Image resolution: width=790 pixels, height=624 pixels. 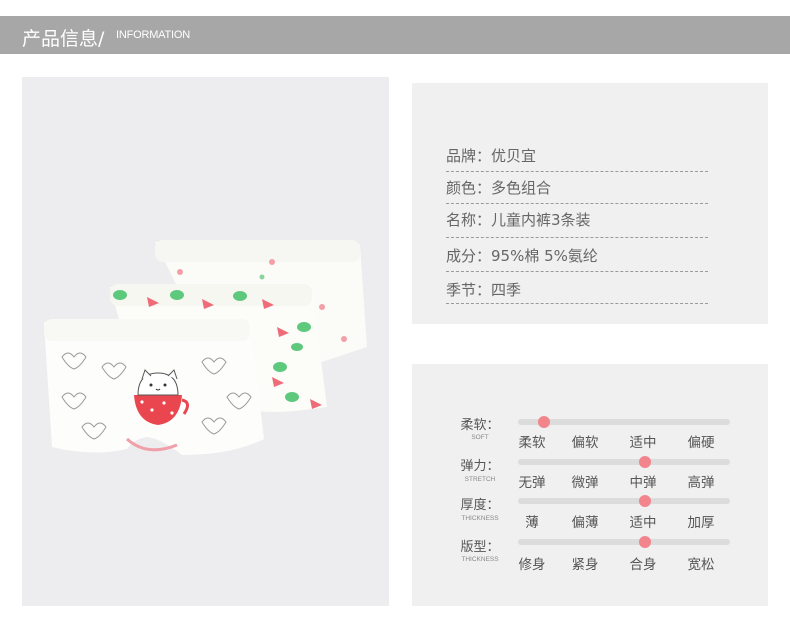 I want to click on product-image, so click(x=205, y=347).